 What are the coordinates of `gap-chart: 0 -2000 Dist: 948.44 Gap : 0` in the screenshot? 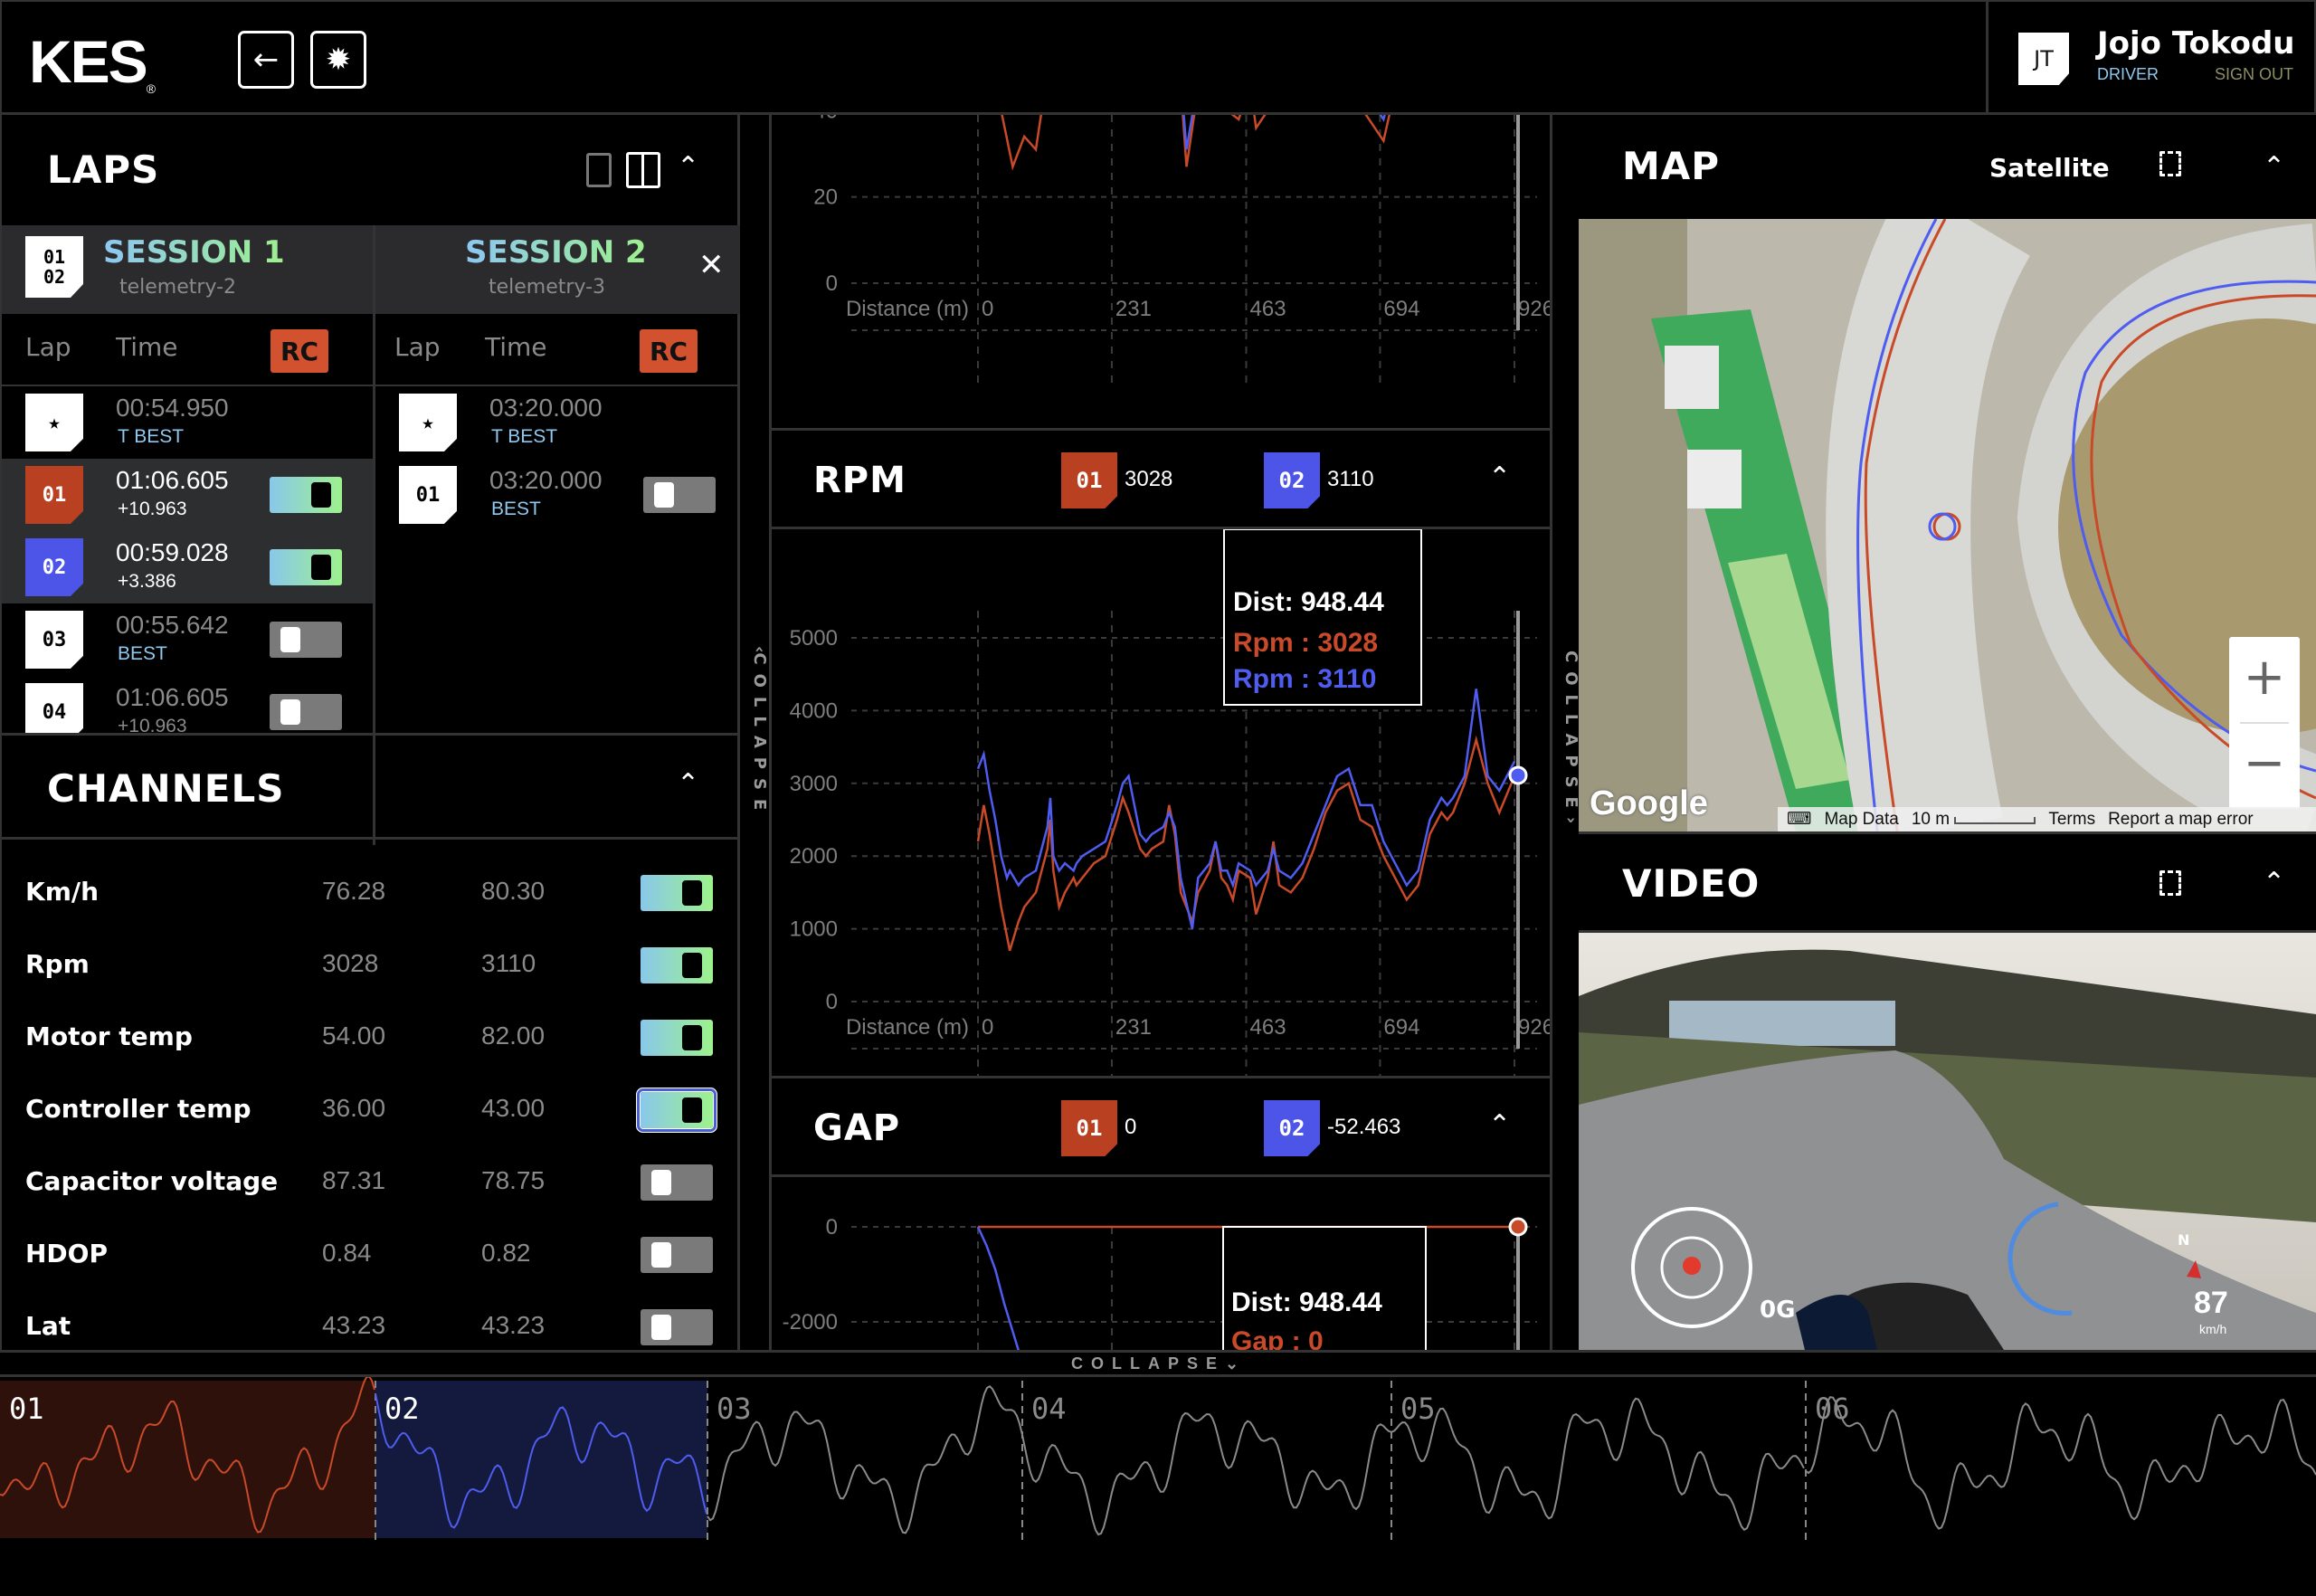 It's located at (1162, 1264).